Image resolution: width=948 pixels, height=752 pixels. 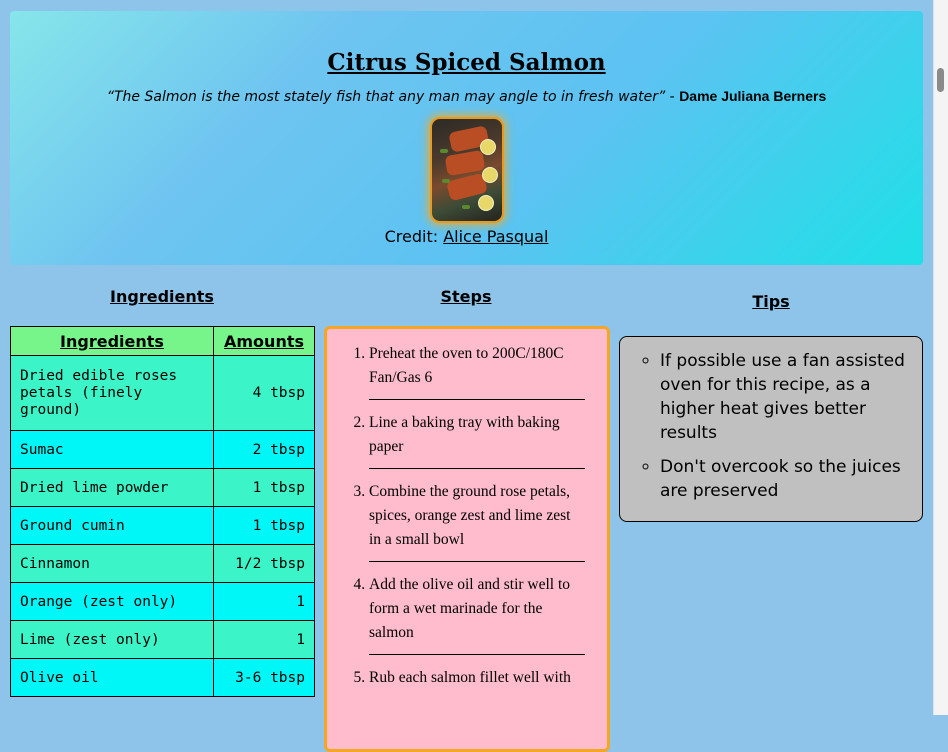 What do you see at coordinates (771, 301) in the screenshot?
I see `tips-heading: Tips` at bounding box center [771, 301].